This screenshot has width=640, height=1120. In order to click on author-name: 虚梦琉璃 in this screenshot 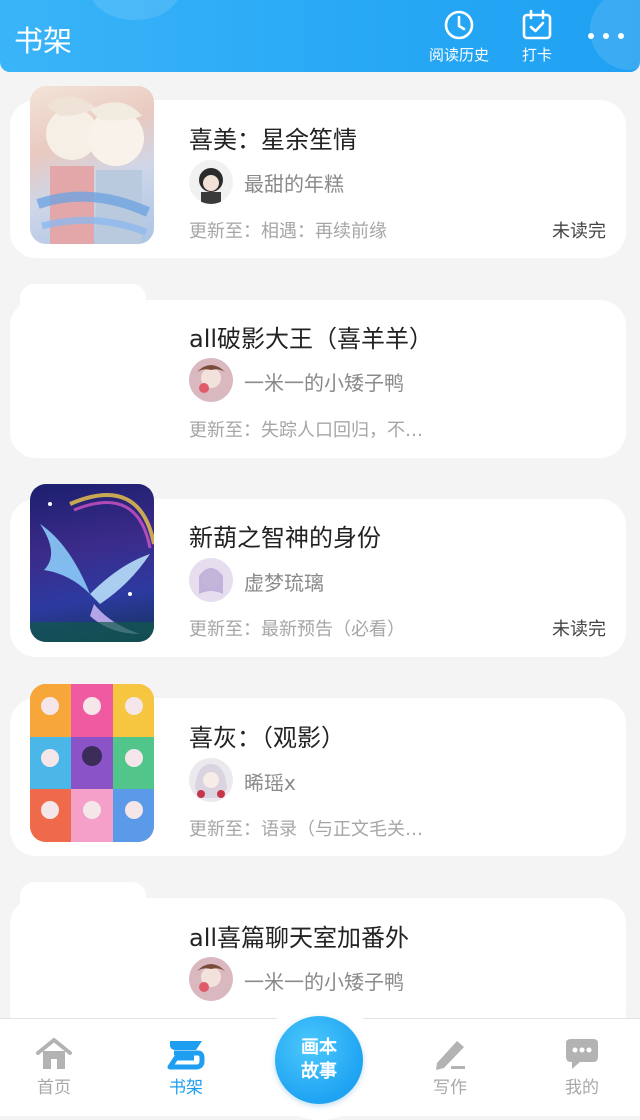, I will do `click(284, 583)`.